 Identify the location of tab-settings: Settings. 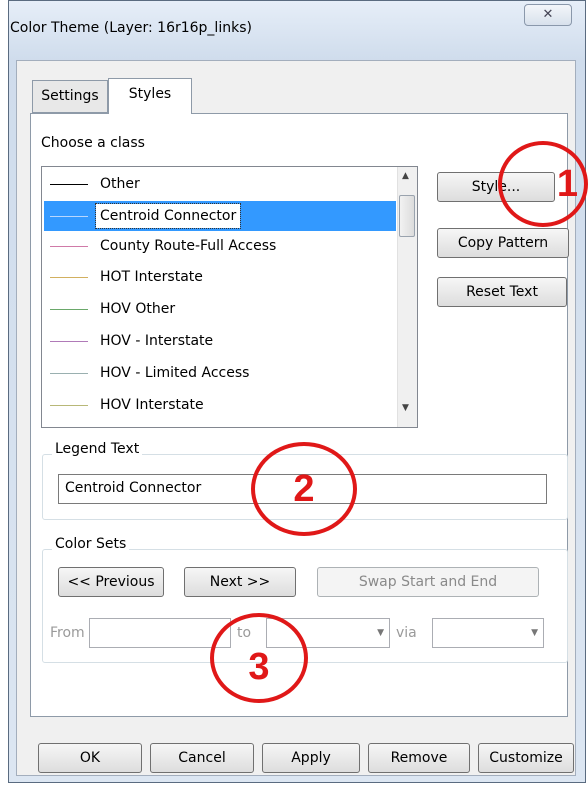
(70, 96).